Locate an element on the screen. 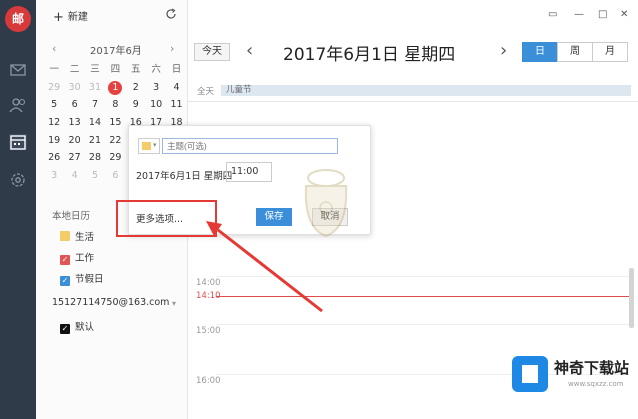 The image size is (638, 419). weekday-header: 日 is located at coordinates (176, 69).